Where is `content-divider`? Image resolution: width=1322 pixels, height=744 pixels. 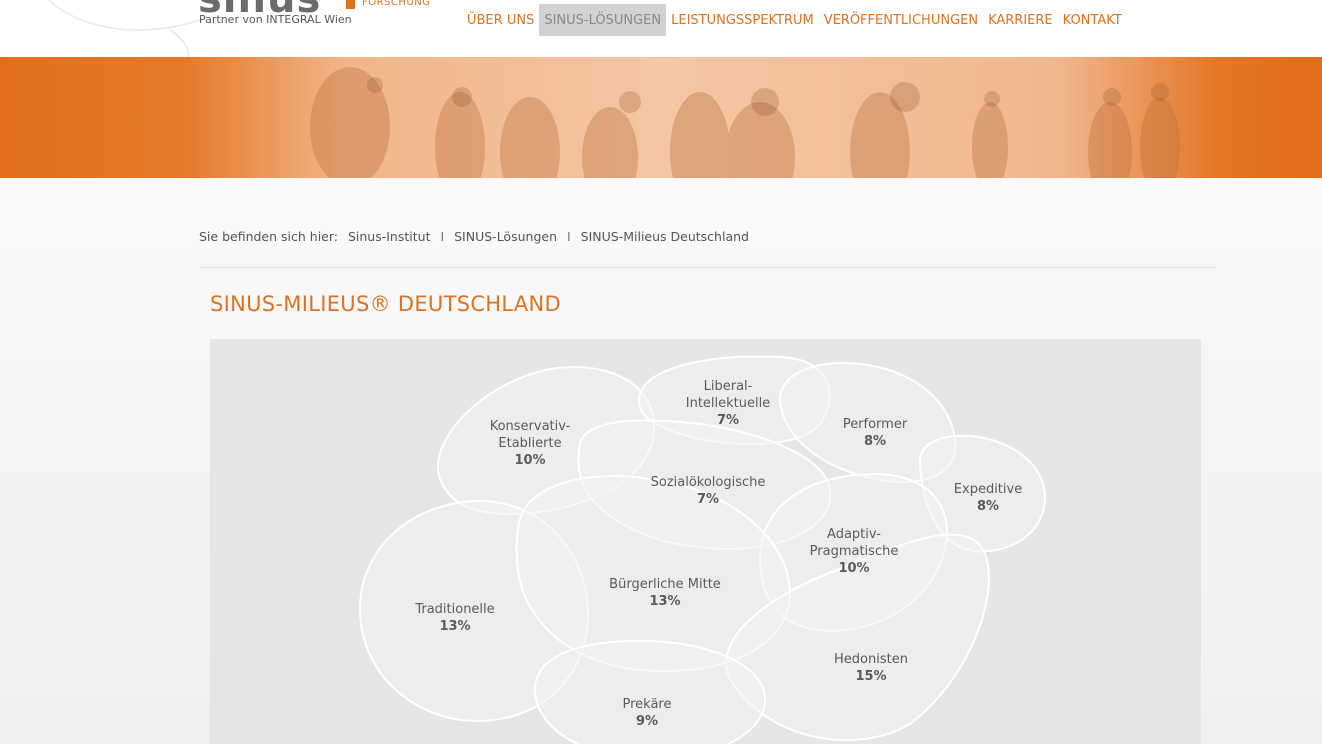
content-divider is located at coordinates (708, 267).